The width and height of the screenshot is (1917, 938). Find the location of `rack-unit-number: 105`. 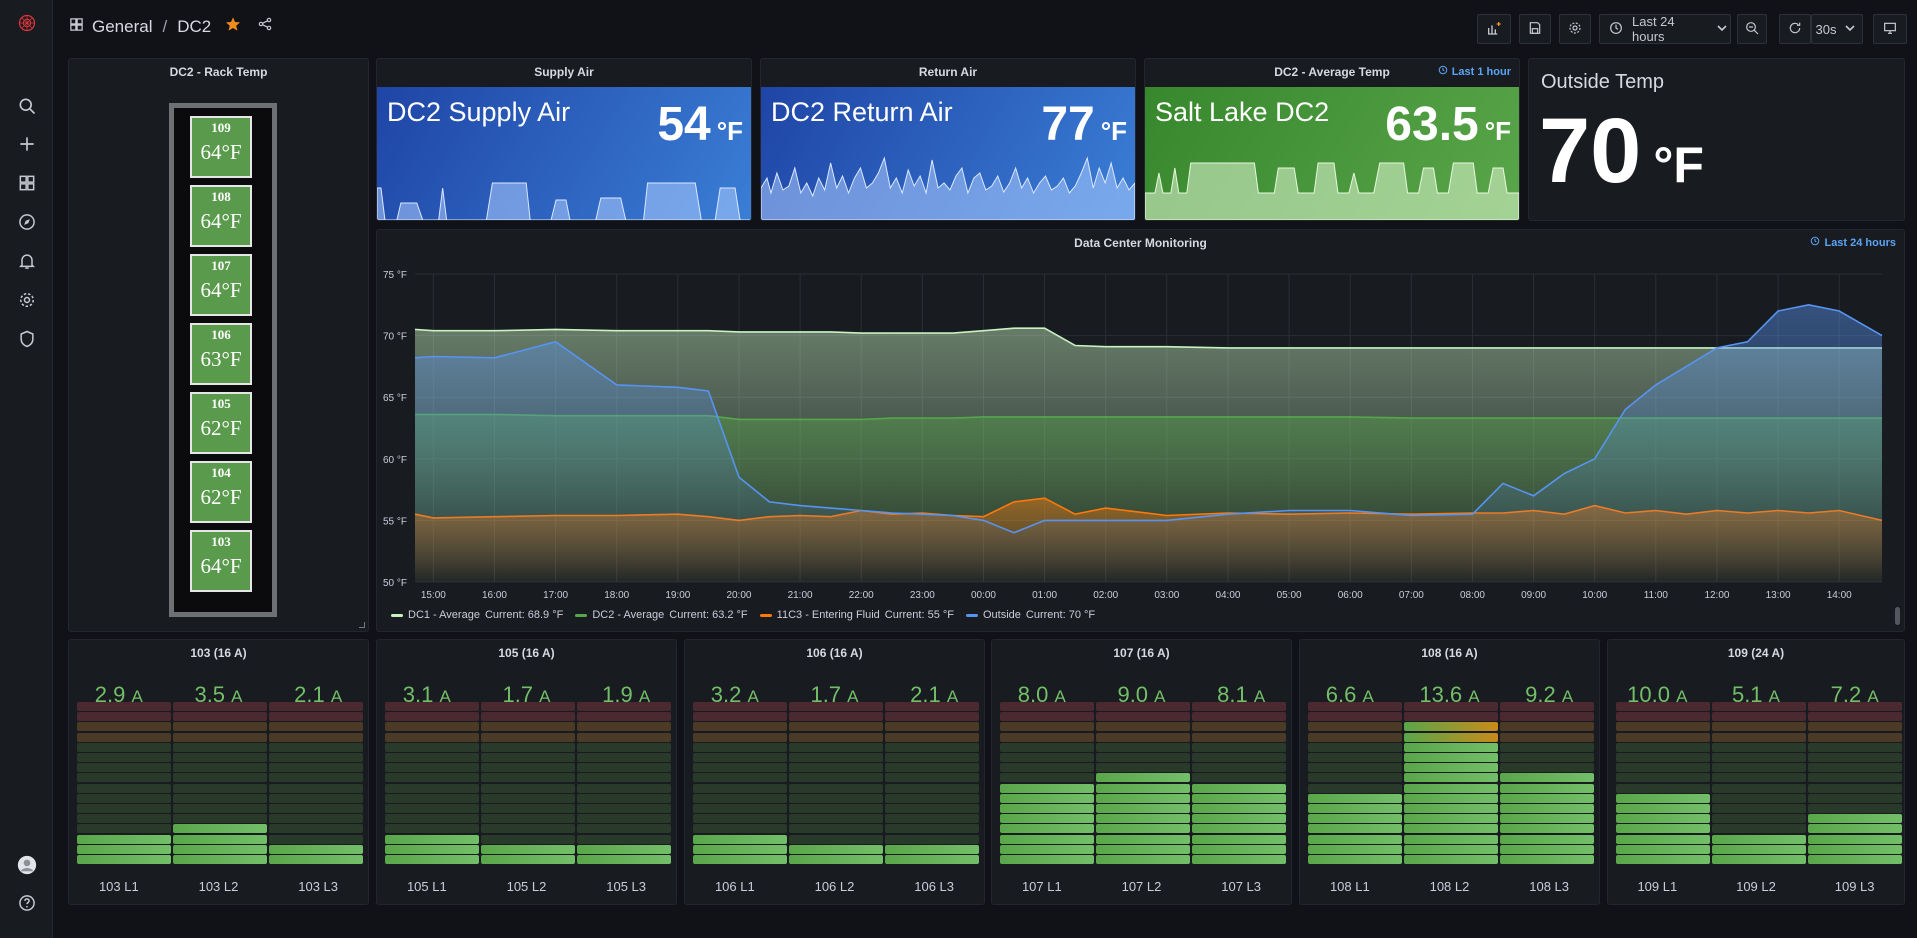

rack-unit-number: 105 is located at coordinates (221, 403).